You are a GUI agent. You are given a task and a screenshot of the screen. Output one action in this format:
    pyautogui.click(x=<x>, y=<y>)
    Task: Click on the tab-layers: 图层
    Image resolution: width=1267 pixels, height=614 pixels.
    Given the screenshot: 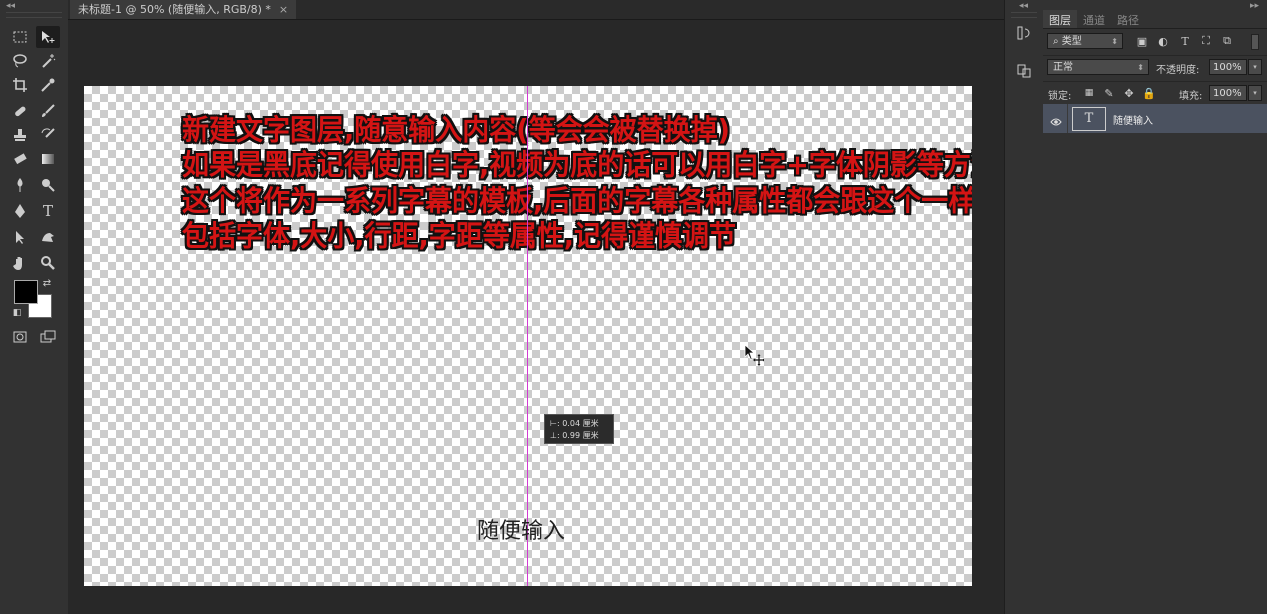 What is the action you would take?
    pyautogui.click(x=1060, y=19)
    